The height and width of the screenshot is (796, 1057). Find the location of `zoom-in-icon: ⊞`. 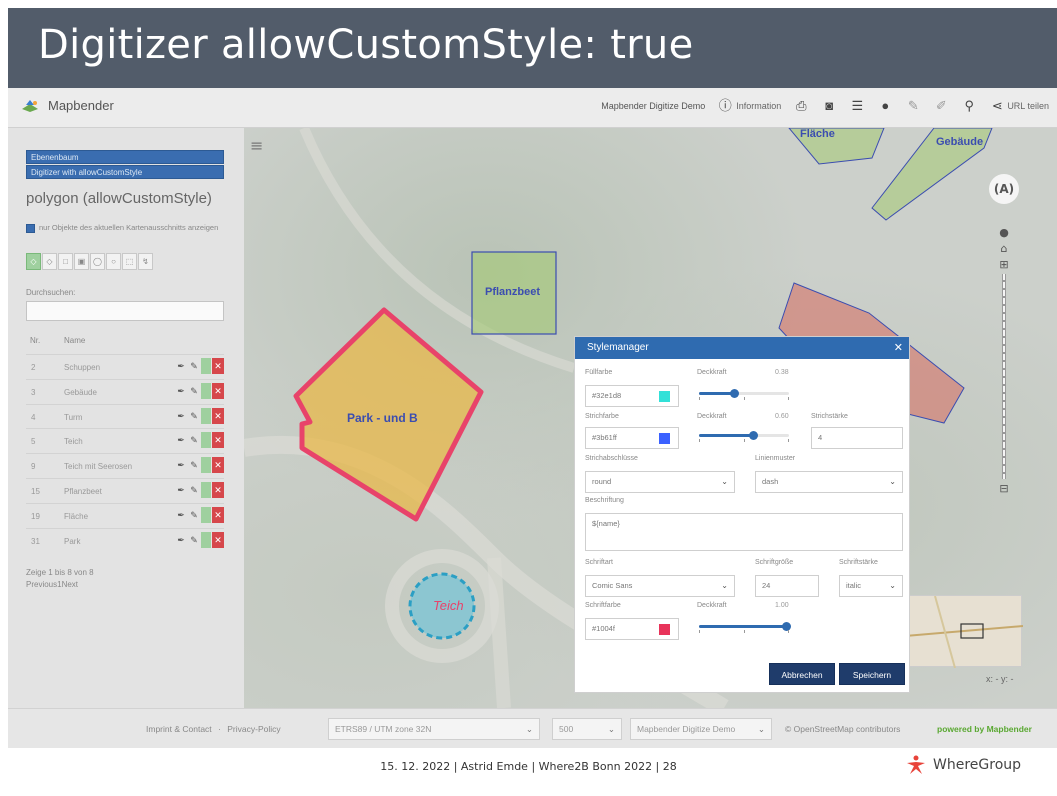

zoom-in-icon: ⊞ is located at coordinates (1003, 264).